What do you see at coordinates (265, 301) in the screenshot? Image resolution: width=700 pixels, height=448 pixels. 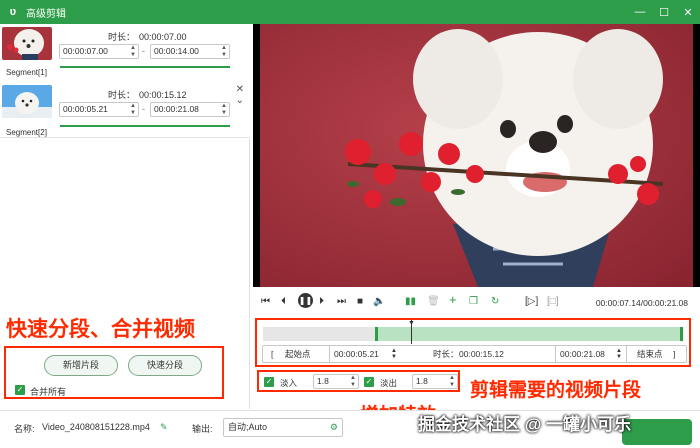 I see `skip-to-start-icon: ⏮` at bounding box center [265, 301].